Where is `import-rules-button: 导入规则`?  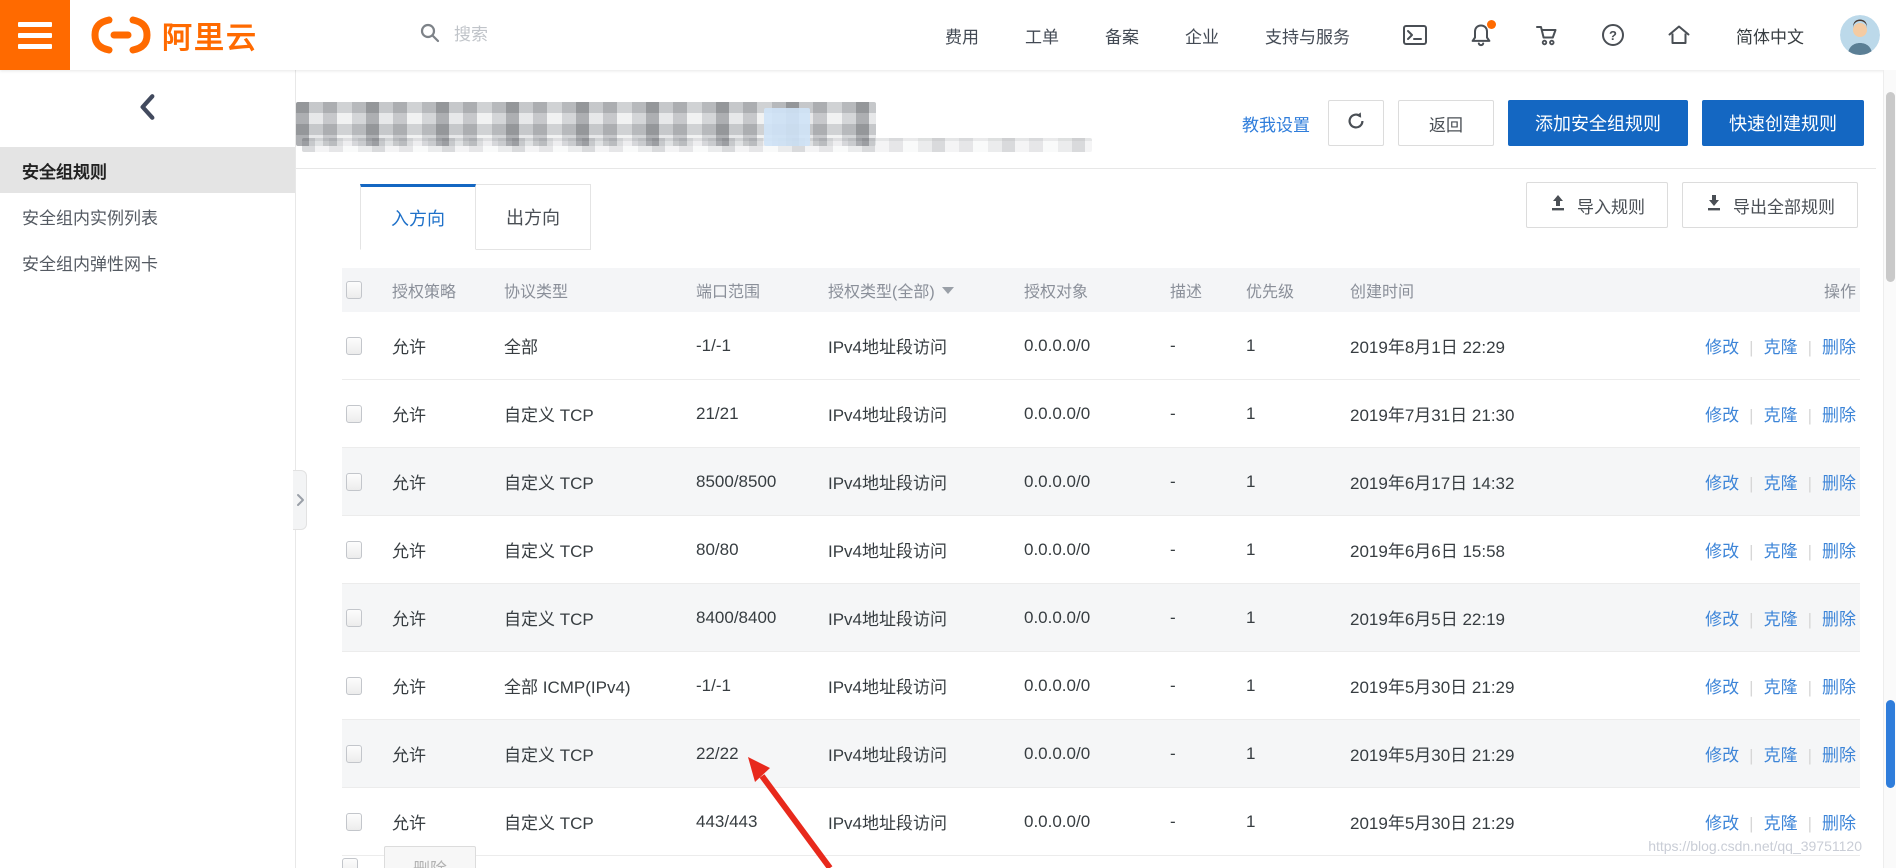
import-rules-button: 导入规则 is located at coordinates (1597, 205).